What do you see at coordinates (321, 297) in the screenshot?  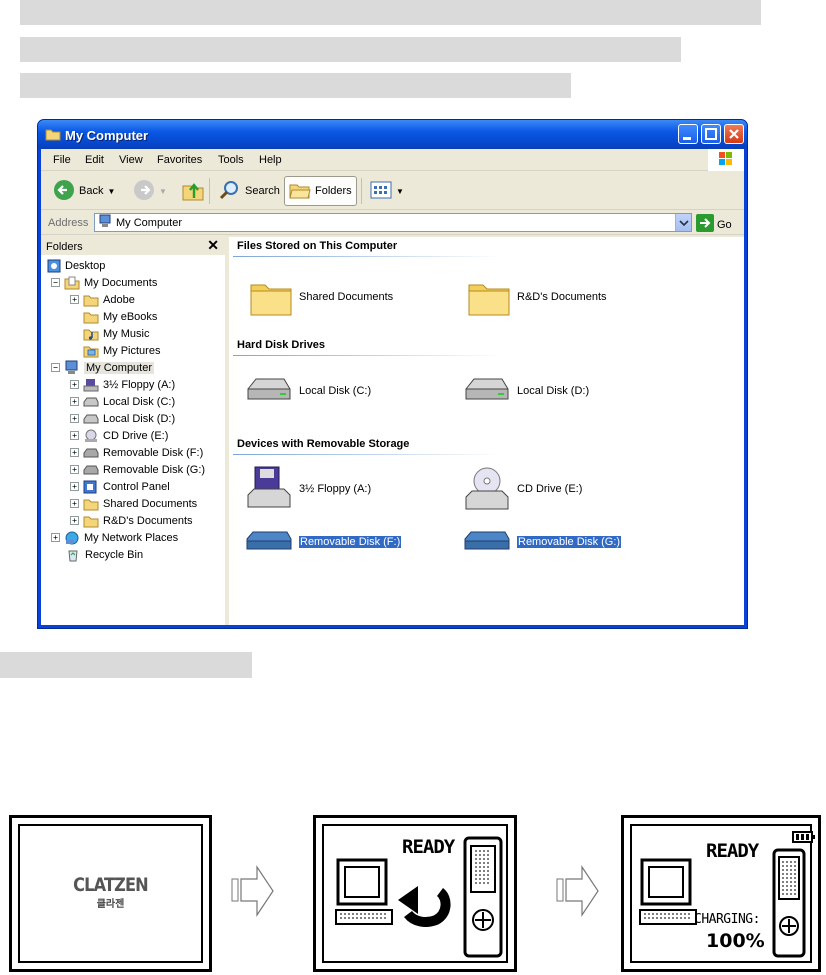 I see `item-shared-documents: Shared Documents` at bounding box center [321, 297].